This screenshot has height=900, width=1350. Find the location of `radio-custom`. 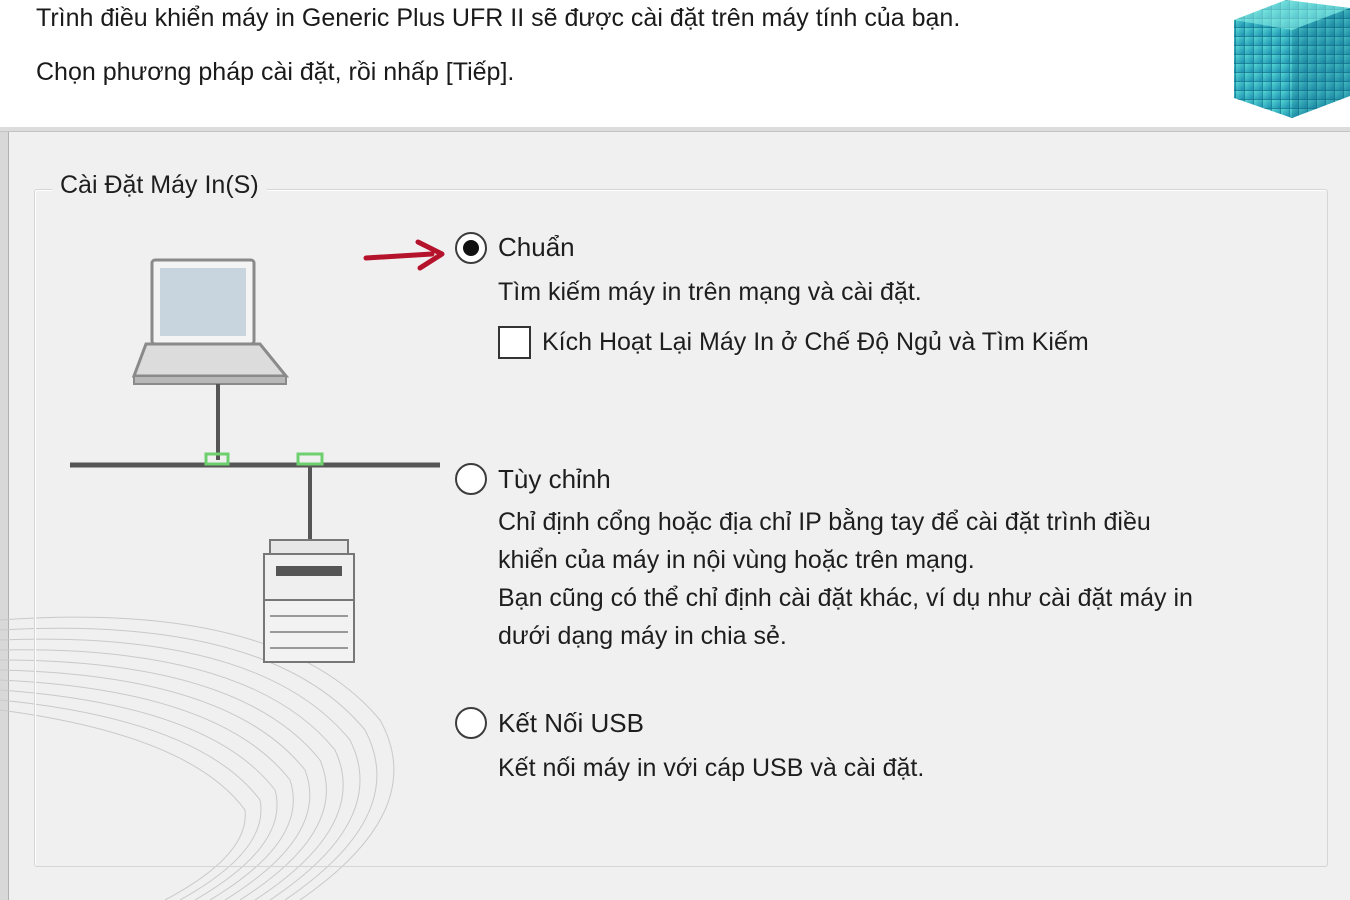

radio-custom is located at coordinates (471, 479).